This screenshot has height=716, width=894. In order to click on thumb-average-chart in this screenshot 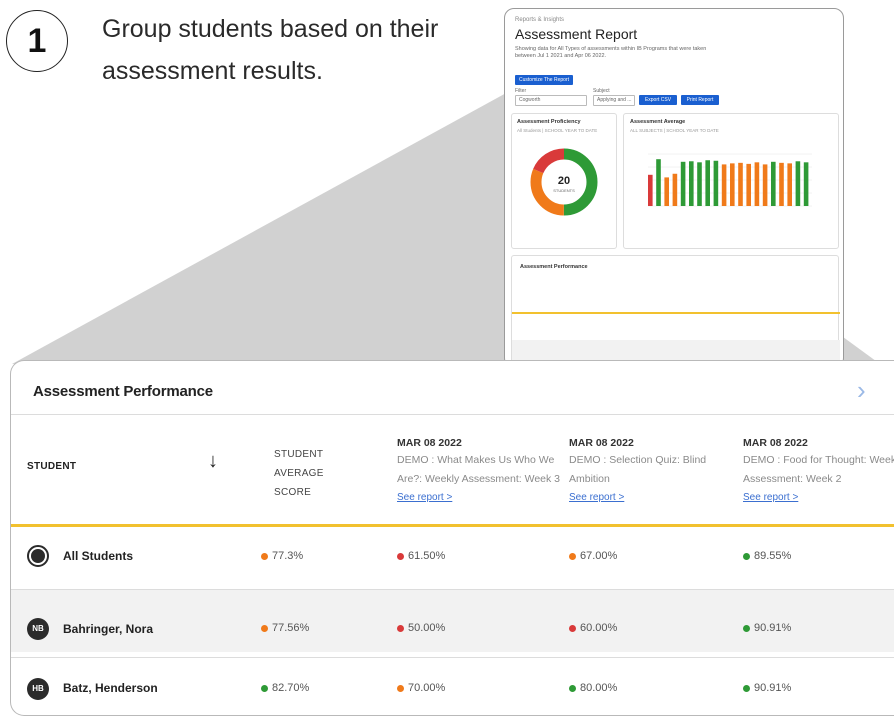, I will do `click(730, 180)`.